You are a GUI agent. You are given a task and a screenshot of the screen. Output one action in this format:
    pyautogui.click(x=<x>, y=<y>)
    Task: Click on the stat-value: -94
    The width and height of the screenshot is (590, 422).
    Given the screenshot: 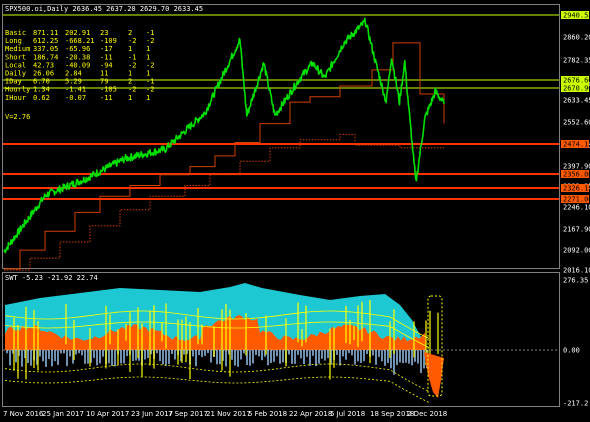 What is the action you would take?
    pyautogui.click(x=106, y=65)
    